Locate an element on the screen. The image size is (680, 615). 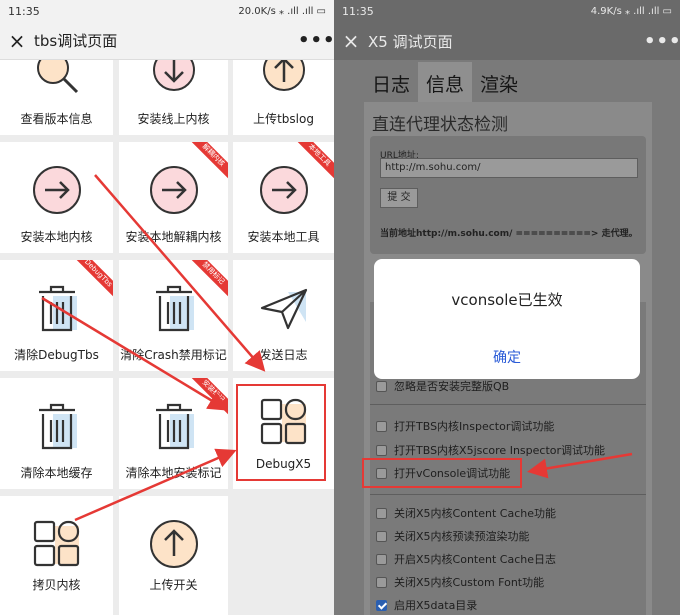
tab-info: 信息 is located at coordinates (445, 82).